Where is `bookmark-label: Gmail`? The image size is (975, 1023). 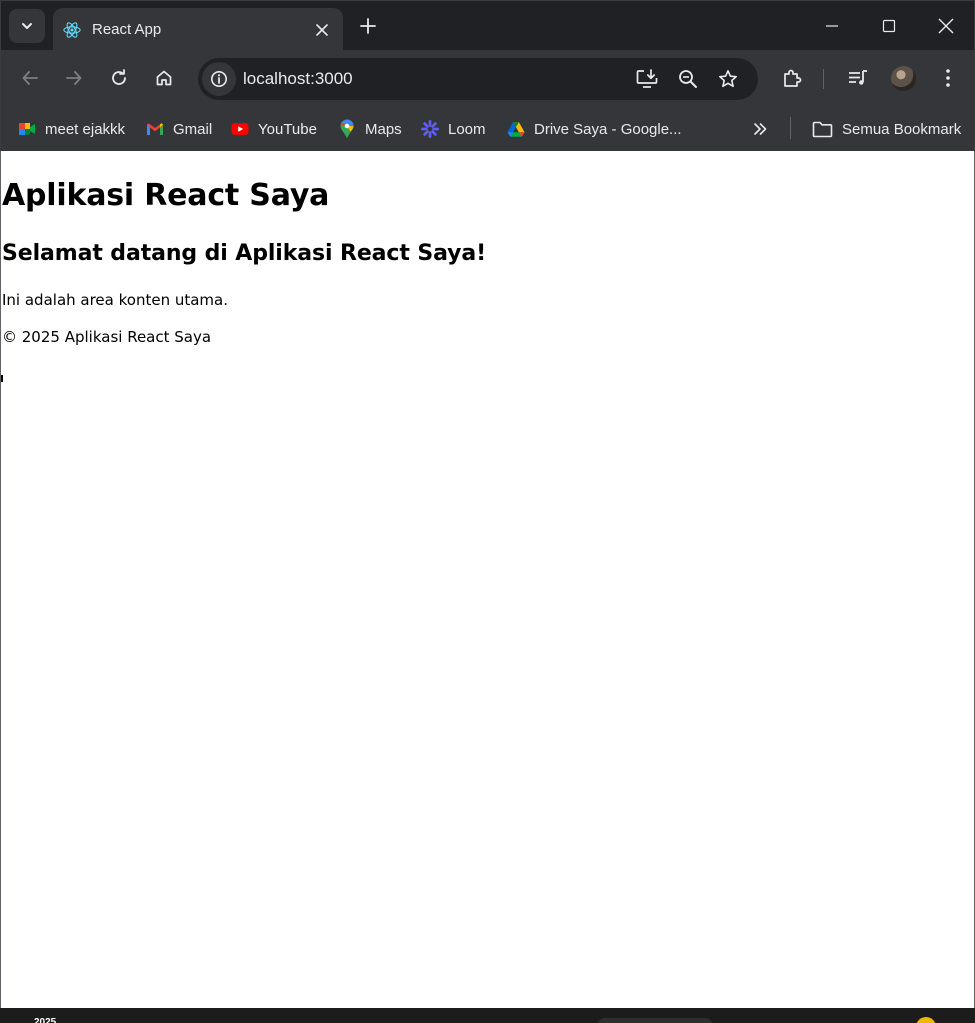 bookmark-label: Gmail is located at coordinates (193, 129).